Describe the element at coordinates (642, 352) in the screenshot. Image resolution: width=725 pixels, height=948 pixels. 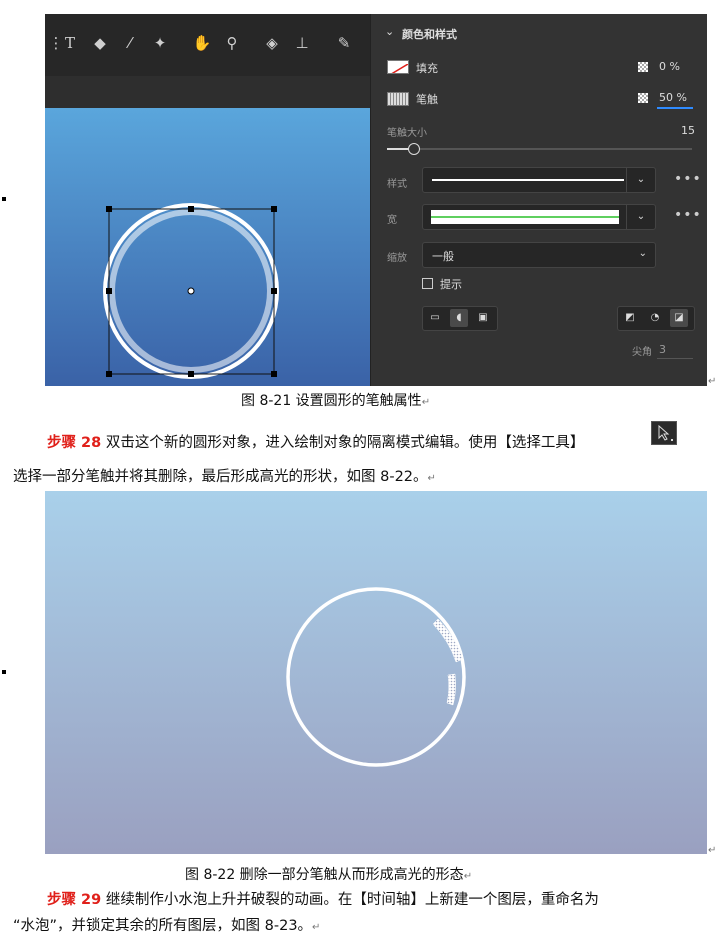
I see `miter-label: 尖角` at that location.